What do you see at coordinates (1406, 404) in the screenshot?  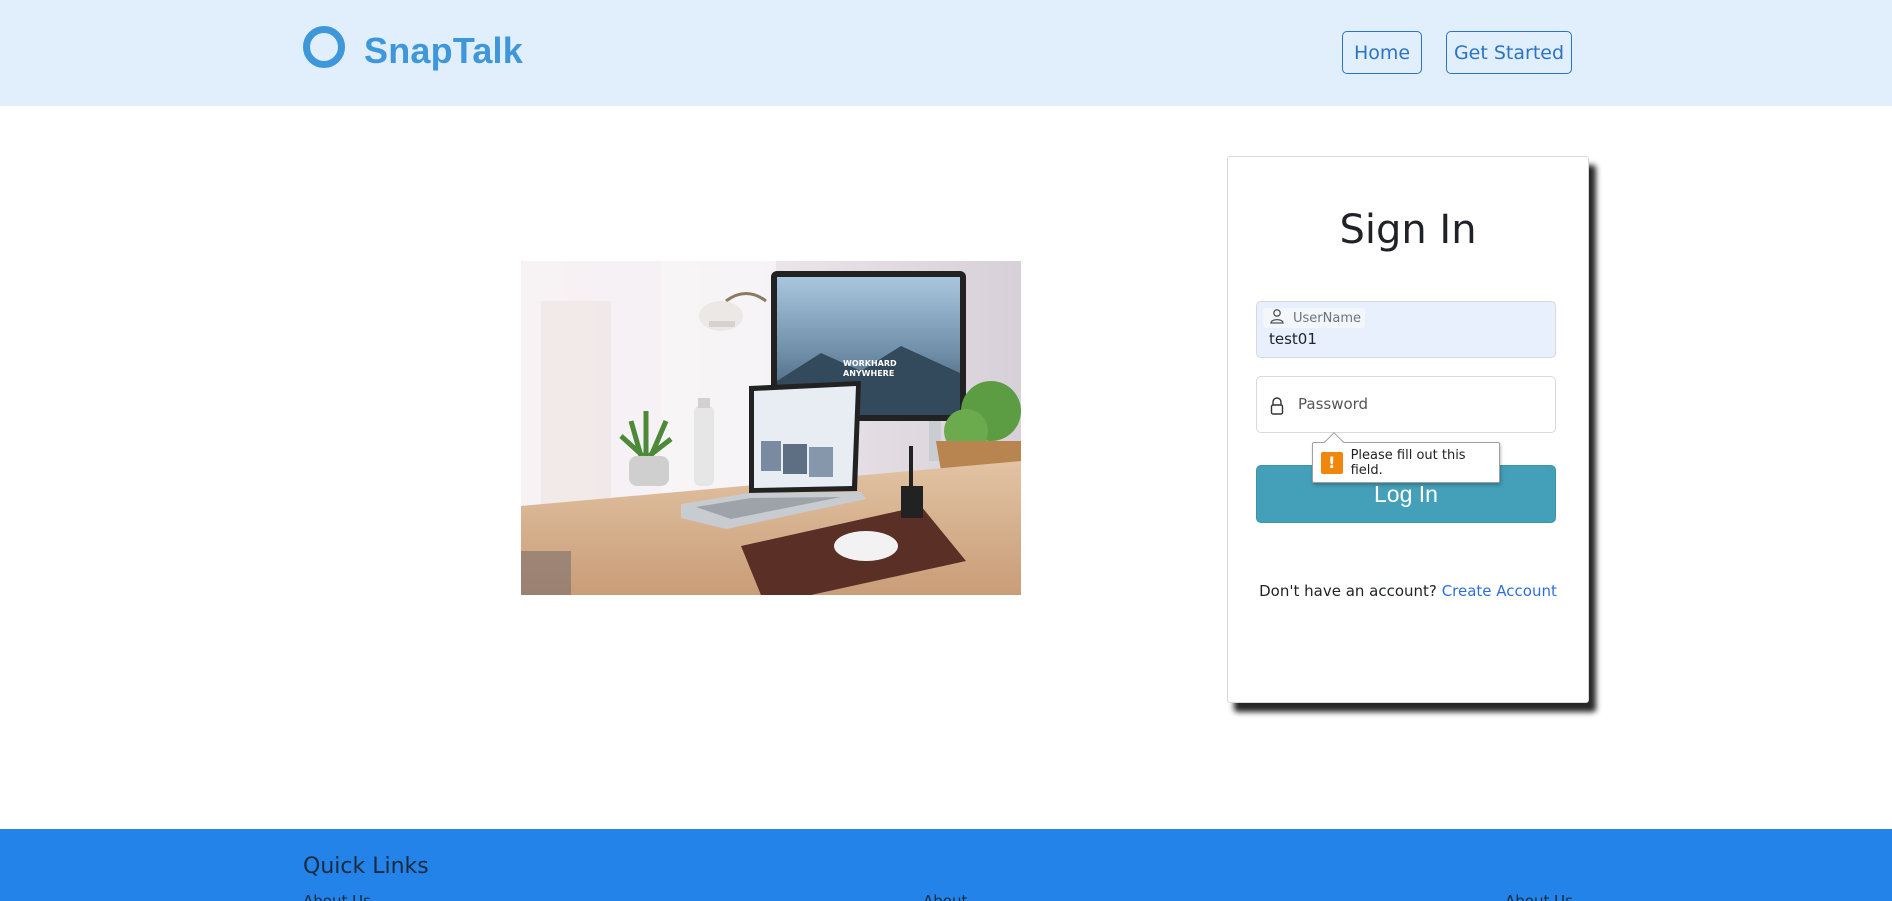 I see `password-field: Password` at bounding box center [1406, 404].